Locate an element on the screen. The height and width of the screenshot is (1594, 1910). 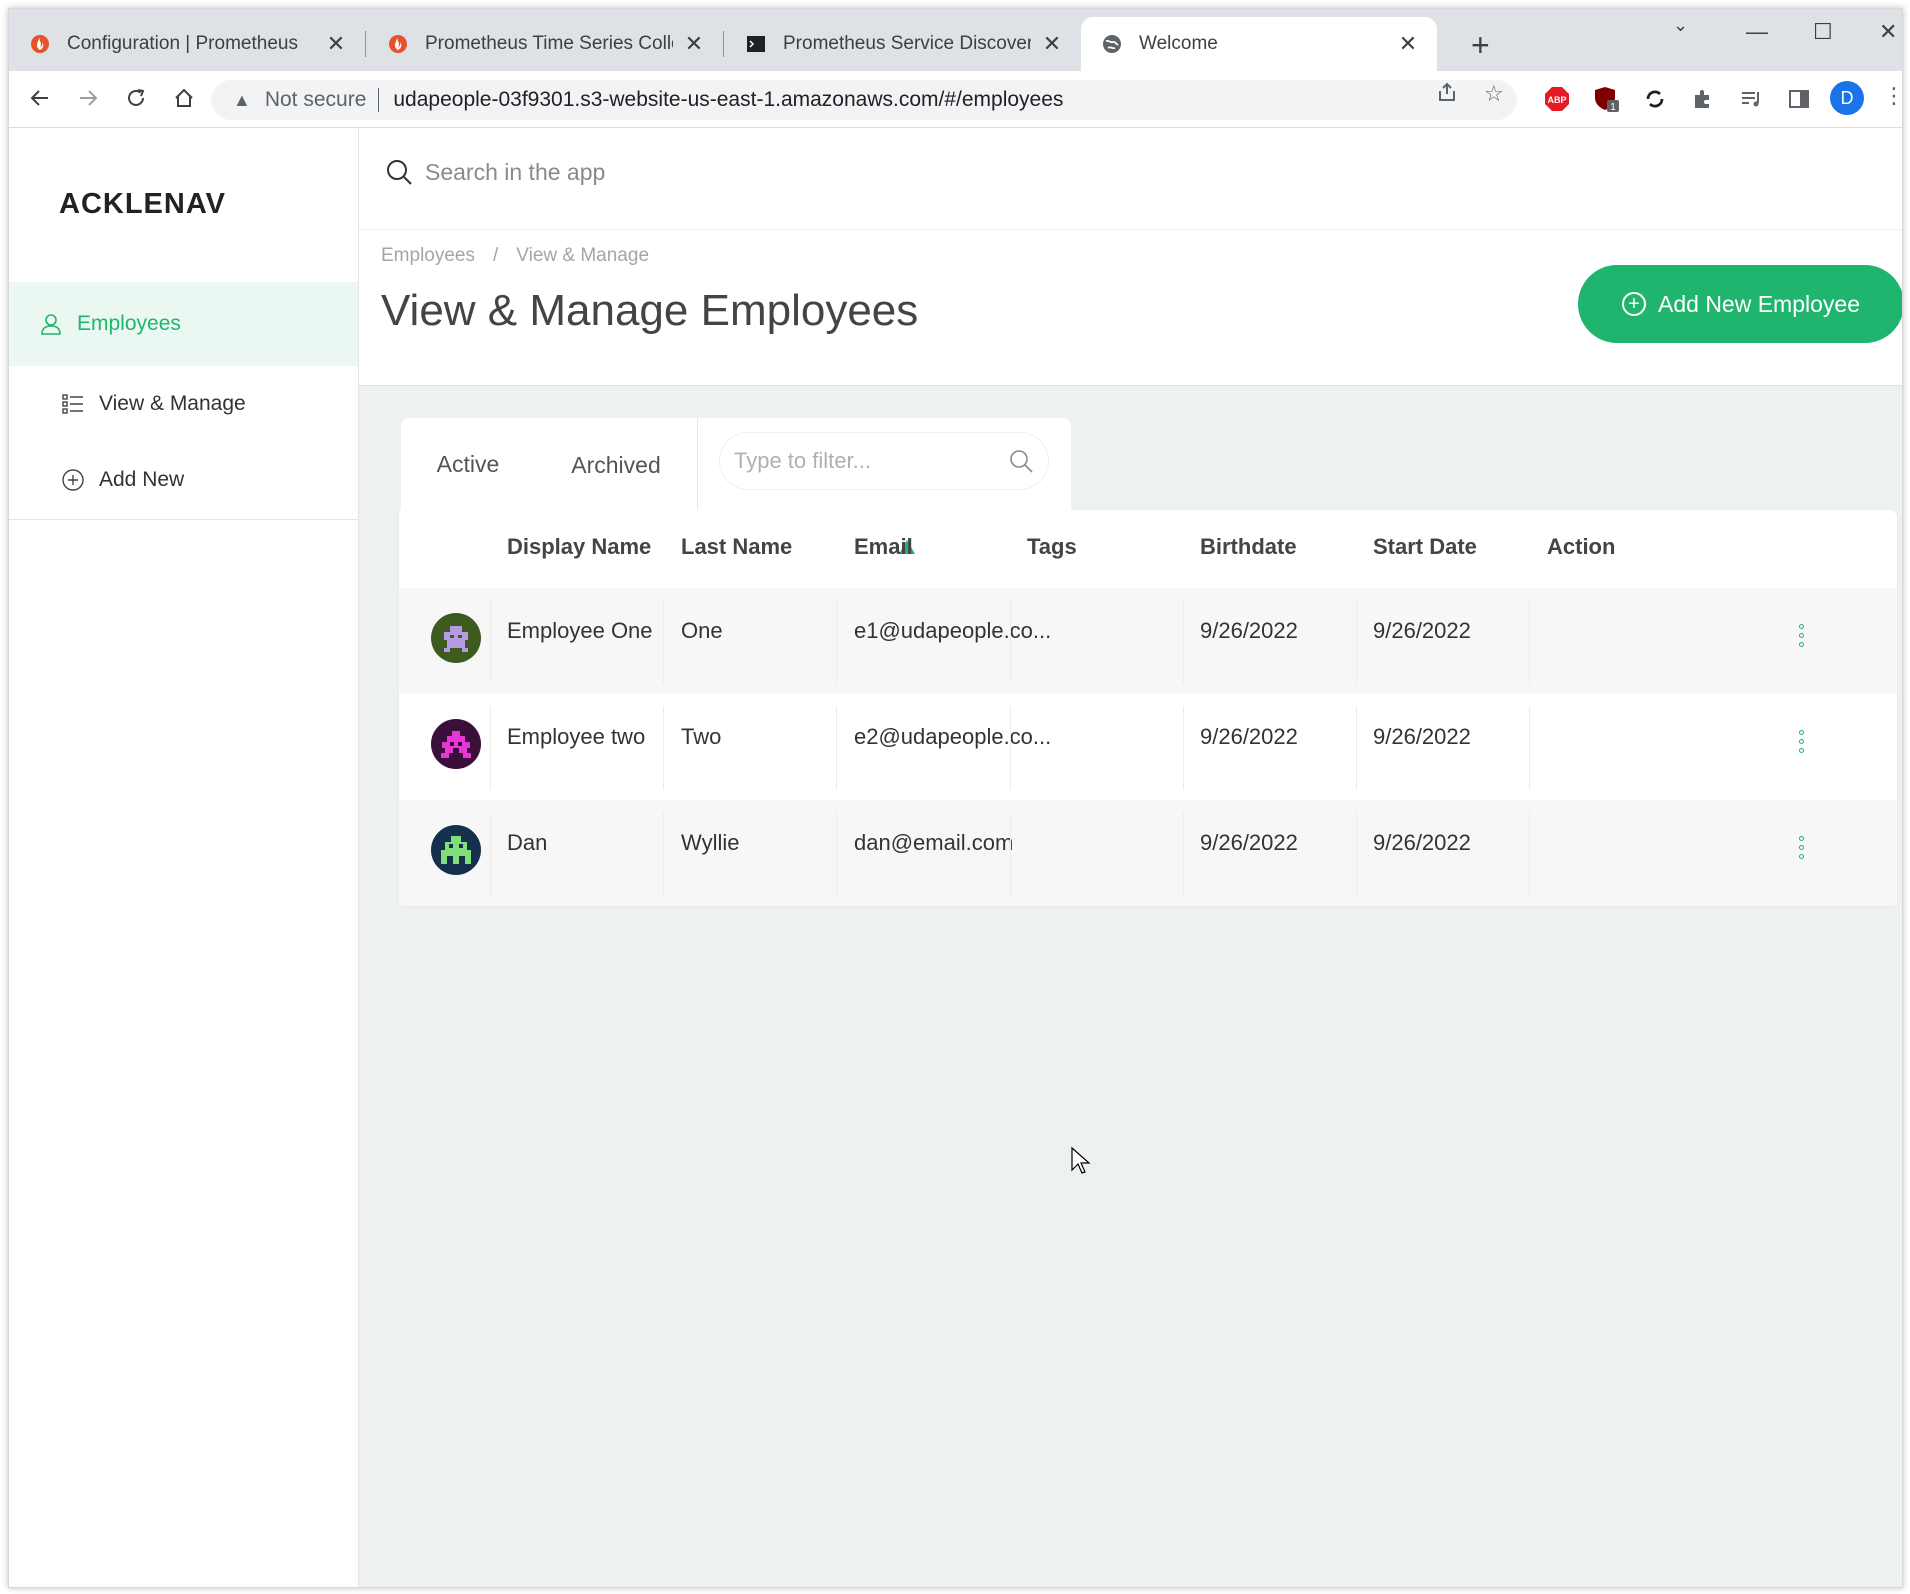
tab-search-chevron-icon: ⌄ is located at coordinates (1680, 25).